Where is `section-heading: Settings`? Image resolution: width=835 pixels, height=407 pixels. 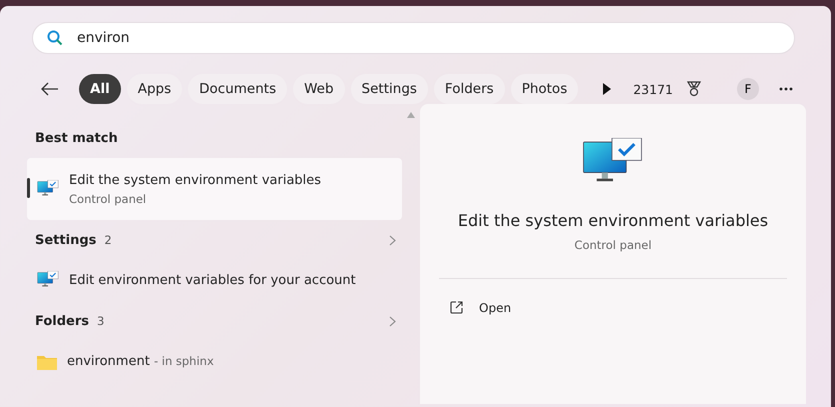
section-heading: Settings is located at coordinates (65, 240).